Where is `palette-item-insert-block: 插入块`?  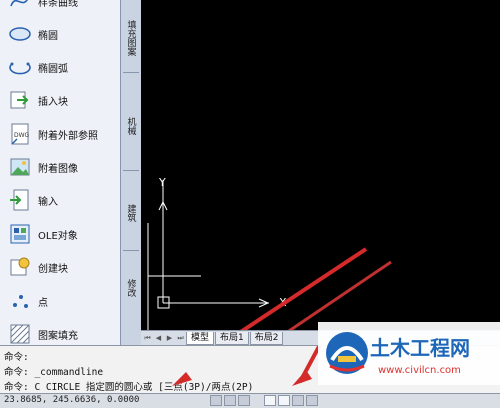 palette-item-insert-block: 插入块 is located at coordinates (63, 100).